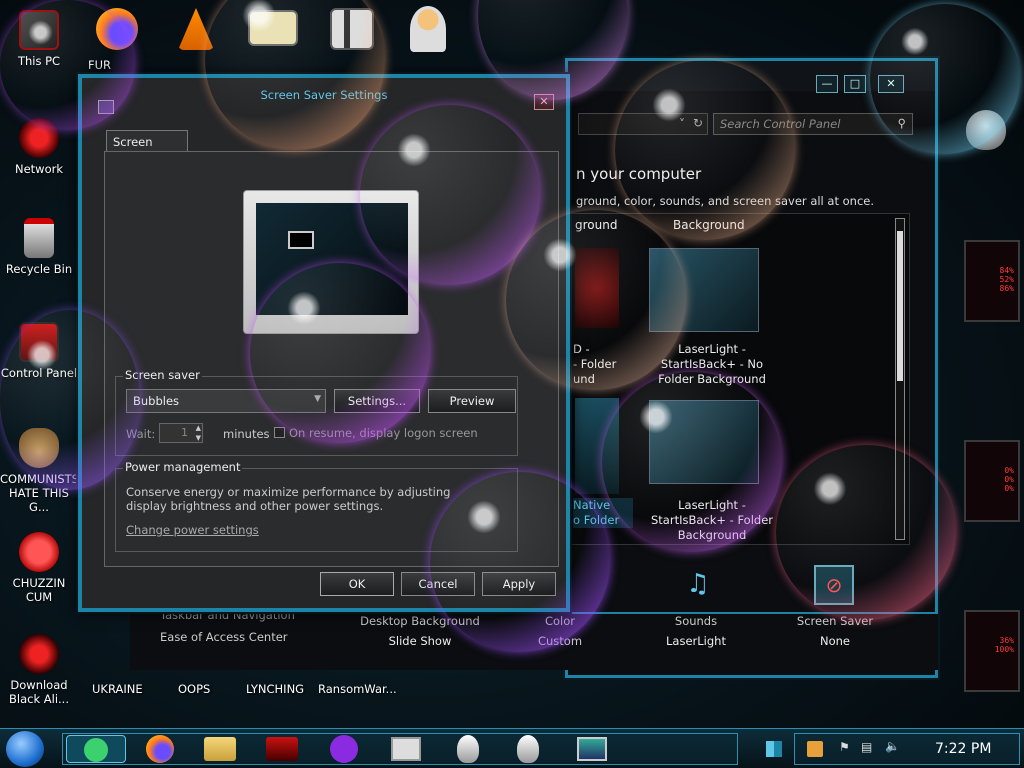 The image size is (1024, 768). I want to click on taskbar-app-mouse2, so click(528, 749).